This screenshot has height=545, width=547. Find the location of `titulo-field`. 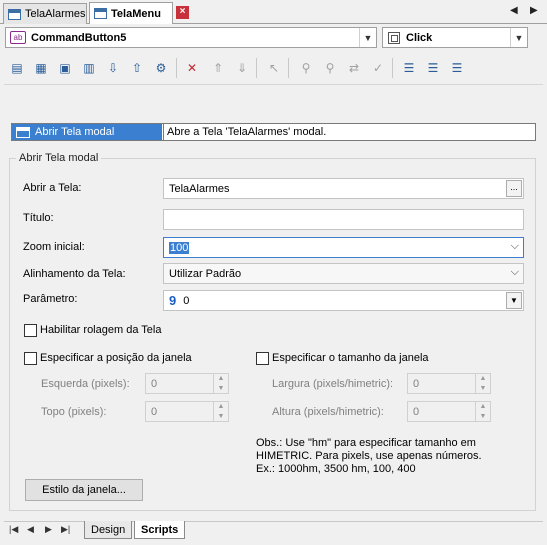

titulo-field is located at coordinates (343, 219).